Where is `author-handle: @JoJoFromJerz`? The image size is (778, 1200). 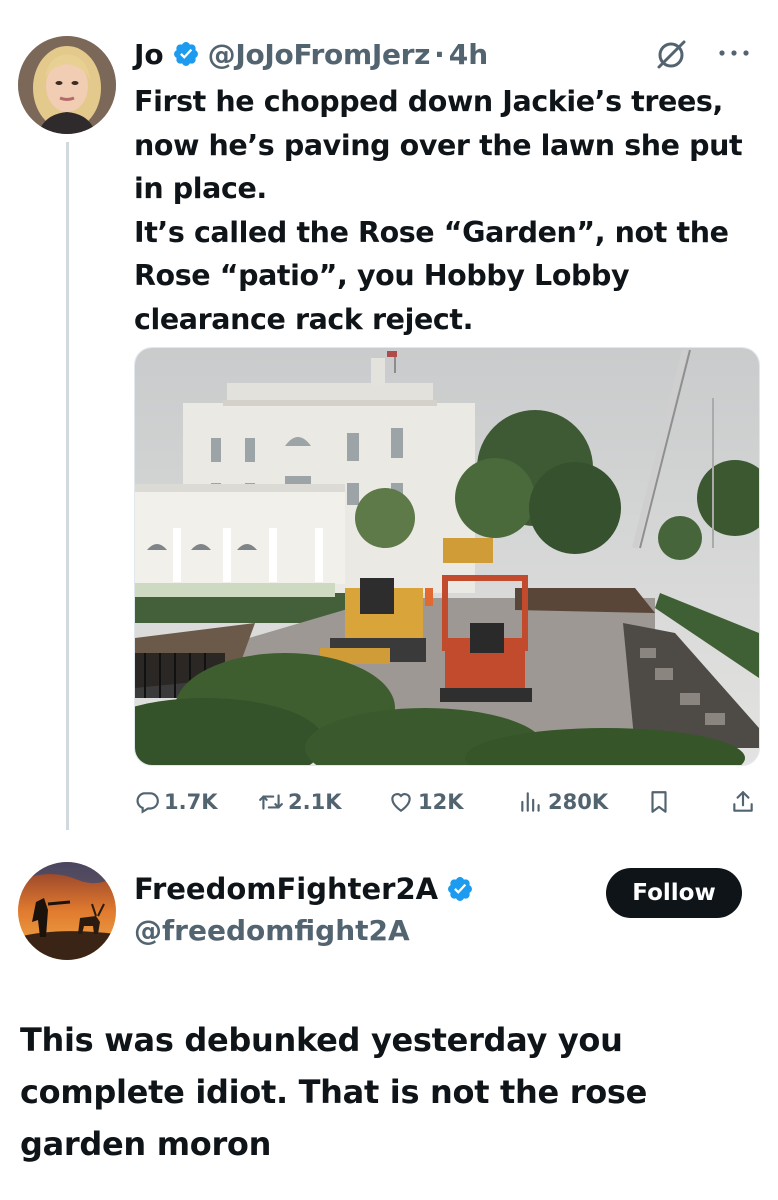 author-handle: @JoJoFromJerz is located at coordinates (319, 54).